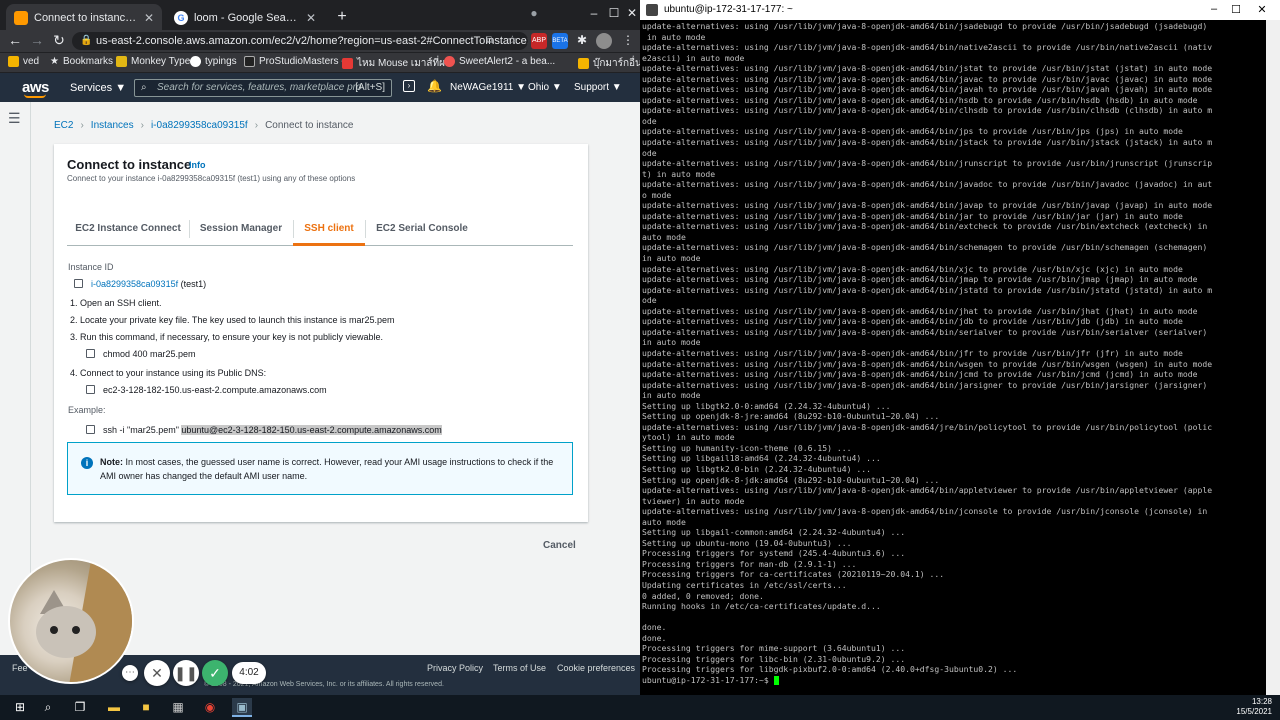 Image resolution: width=1280 pixels, height=720 pixels. I want to click on adblock-icon: ABP, so click(539, 41).